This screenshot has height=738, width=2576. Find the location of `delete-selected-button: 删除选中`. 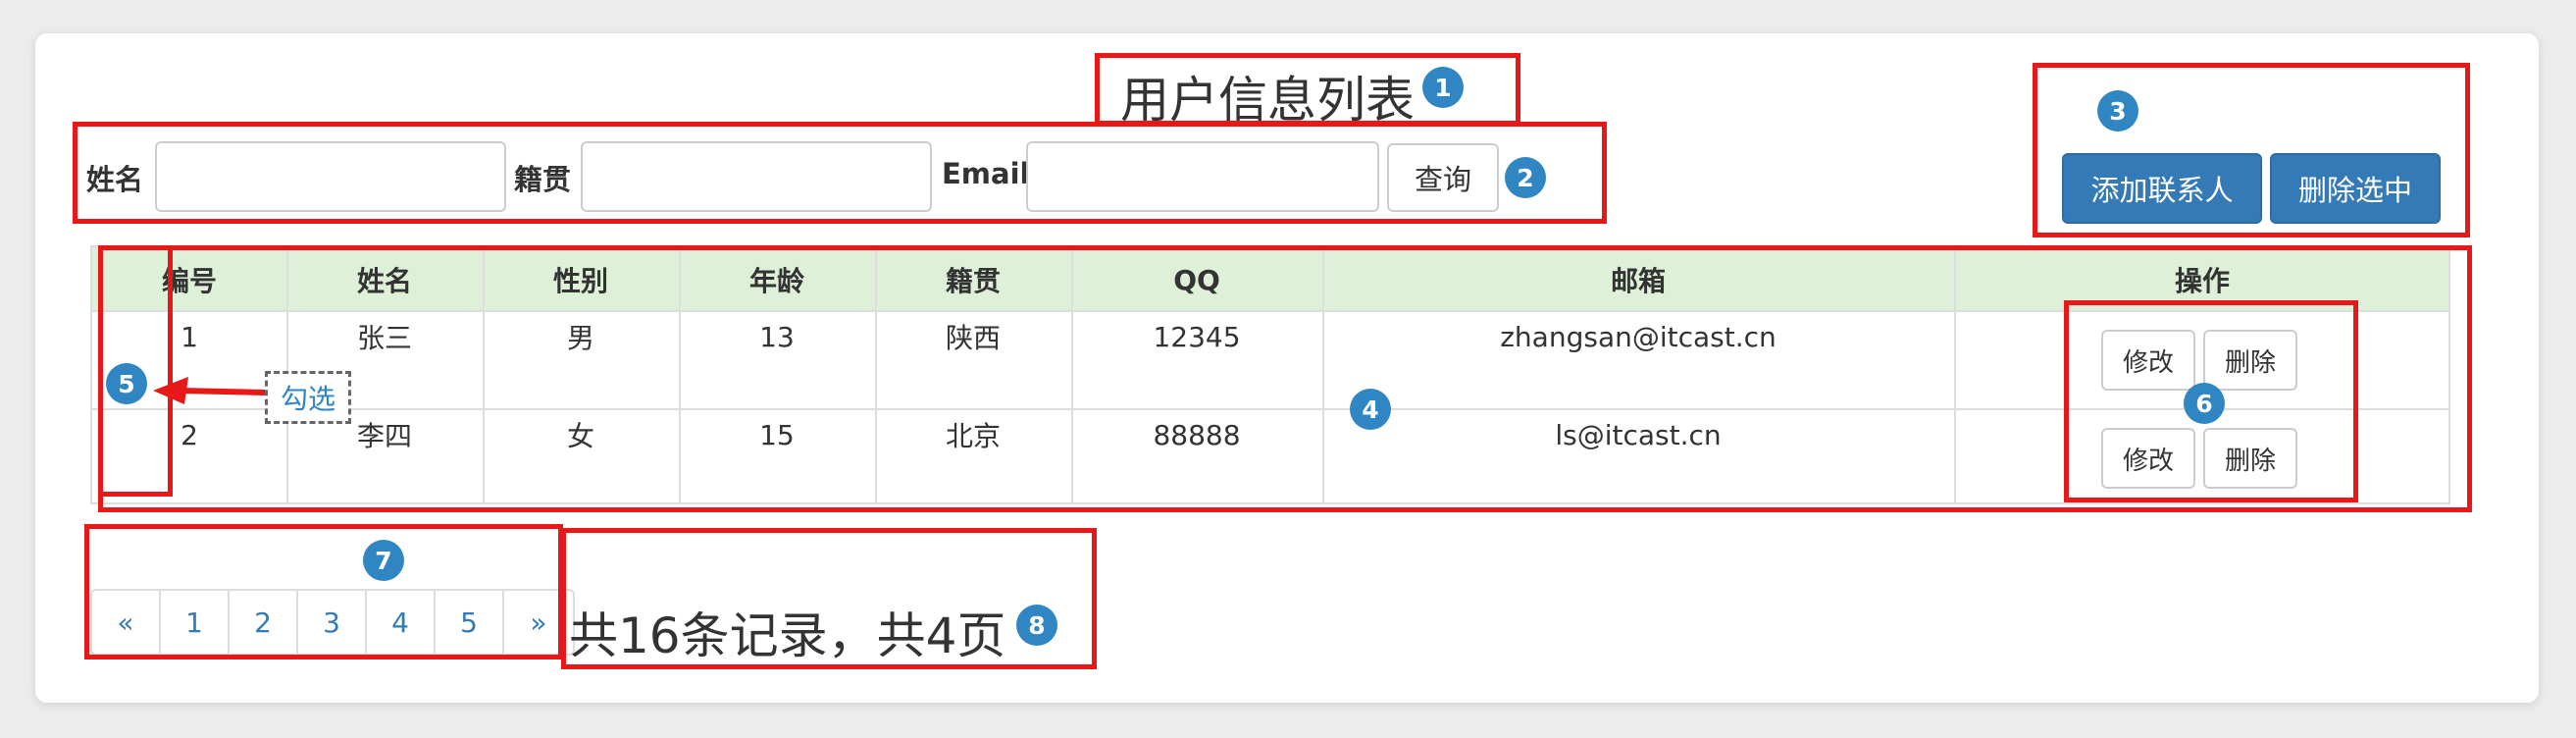

delete-selected-button: 删除选中 is located at coordinates (2355, 188).